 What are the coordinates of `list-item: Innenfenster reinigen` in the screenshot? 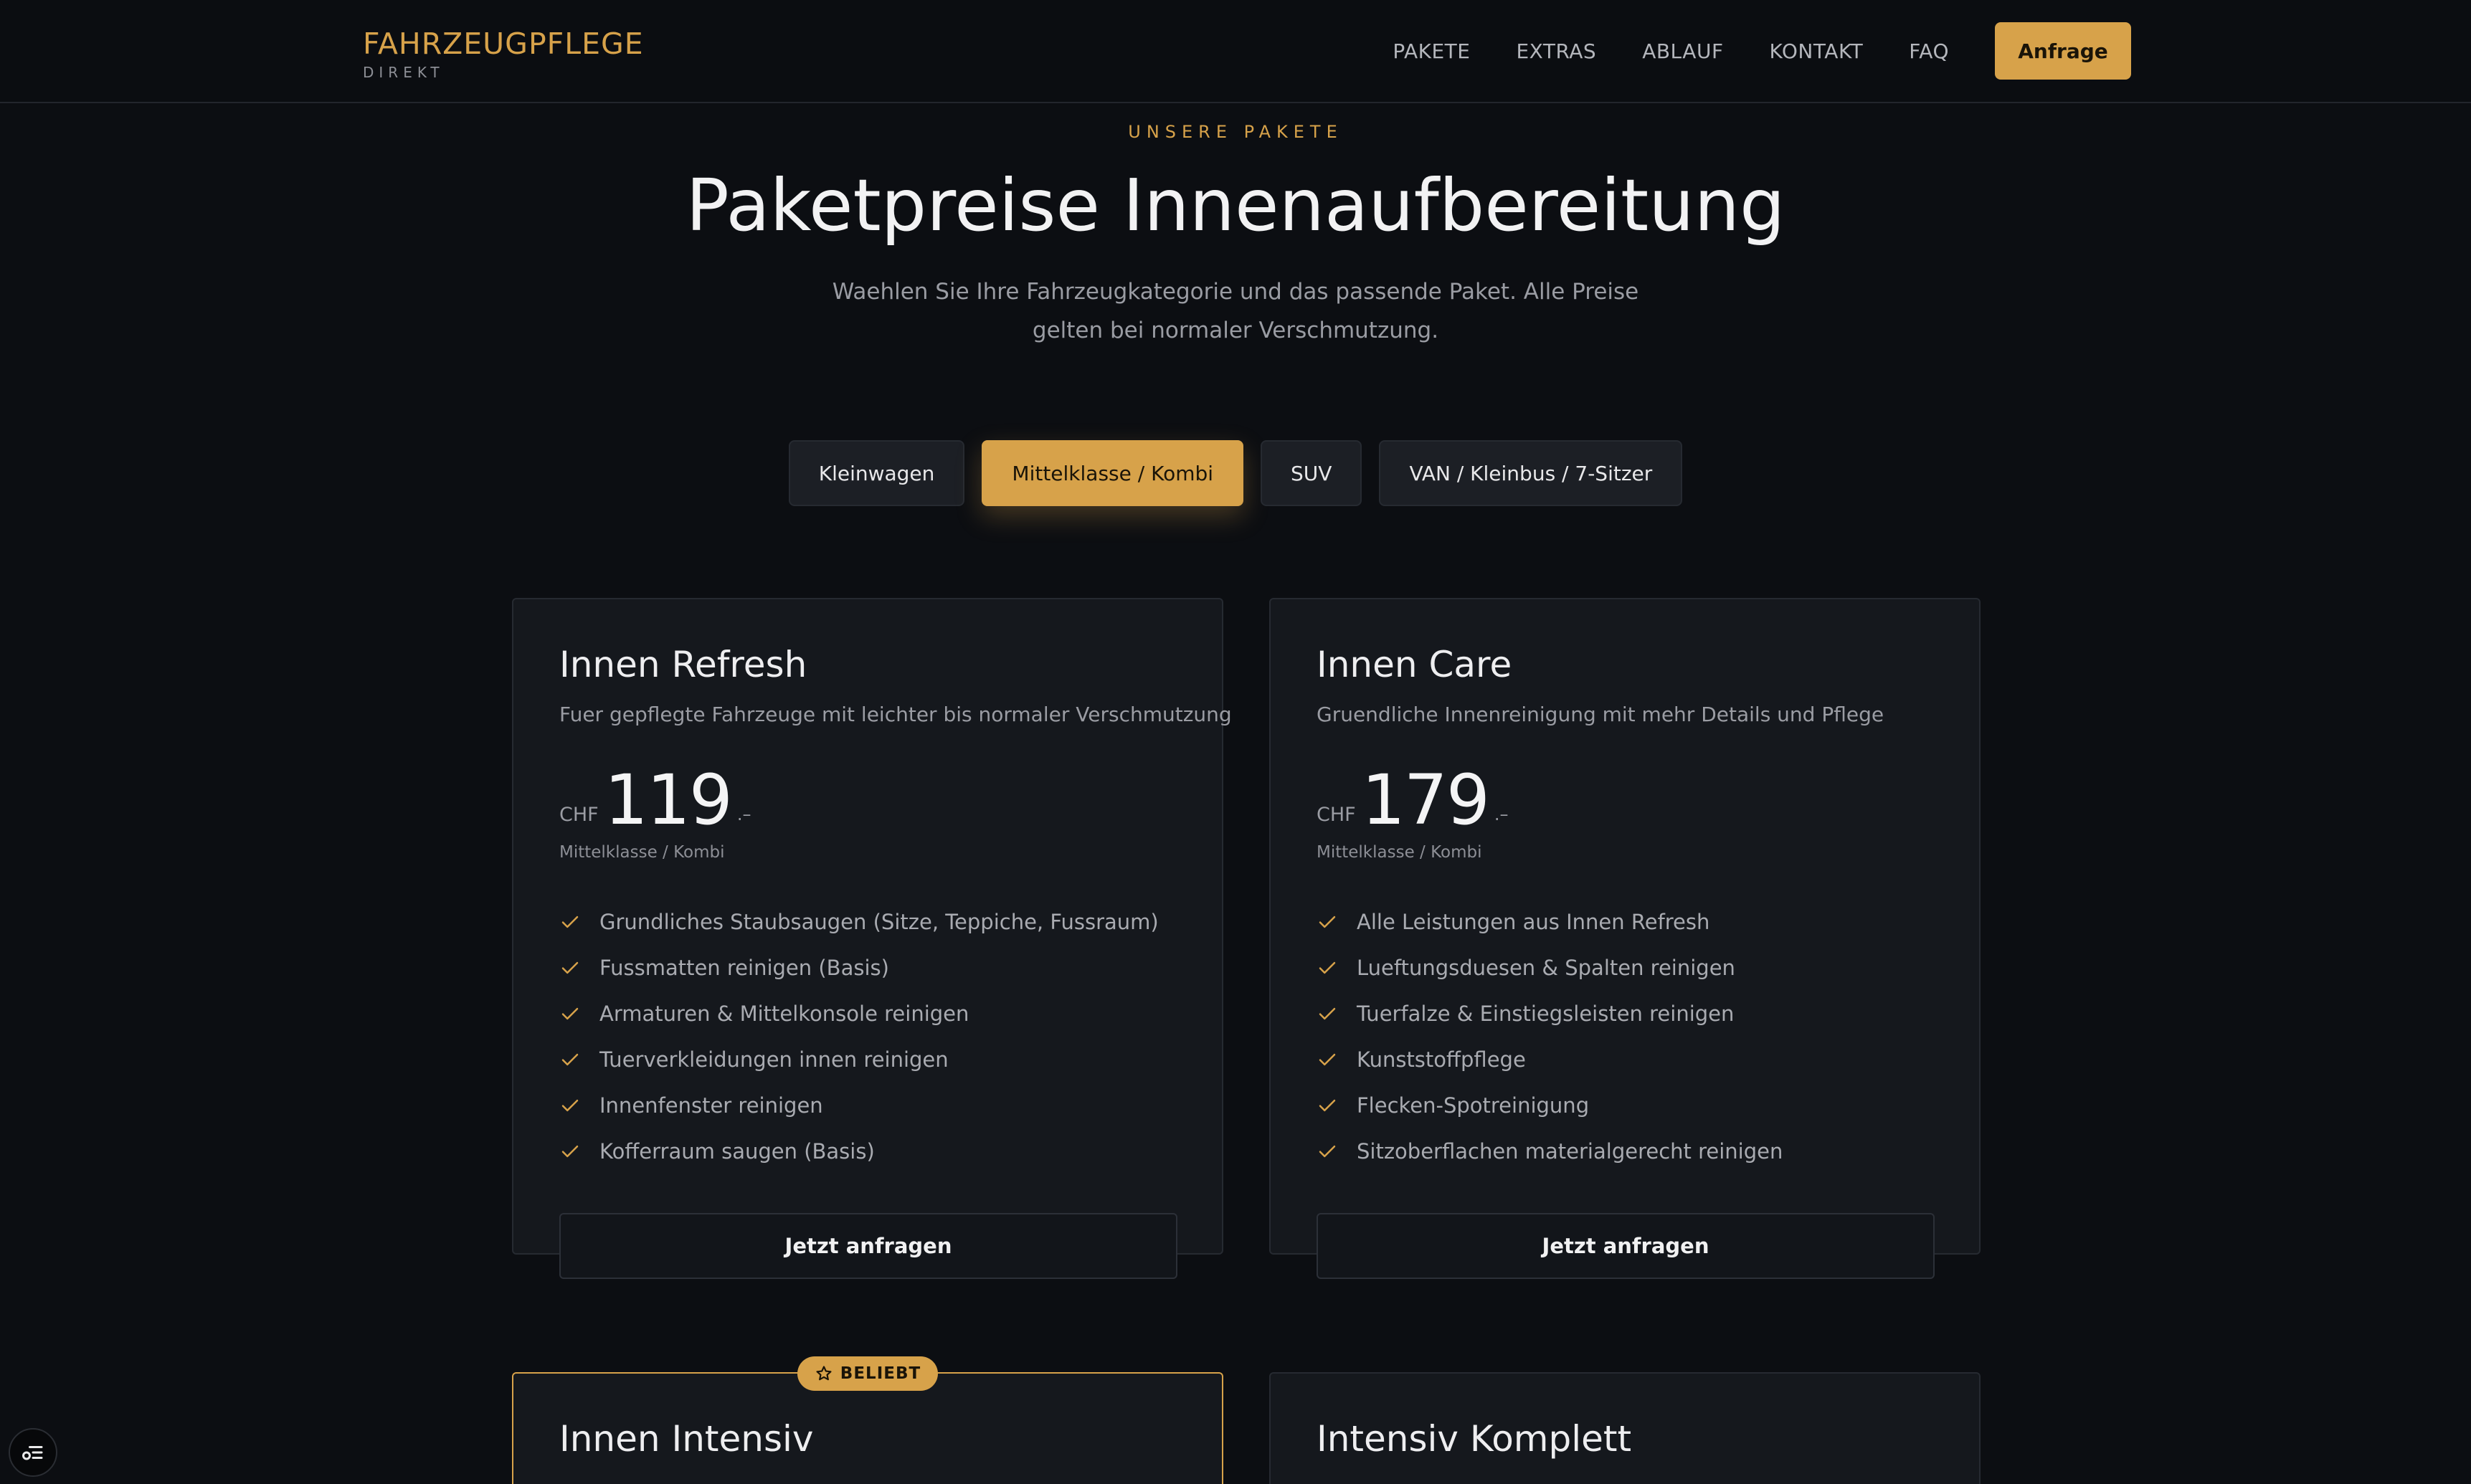 It's located at (875, 1106).